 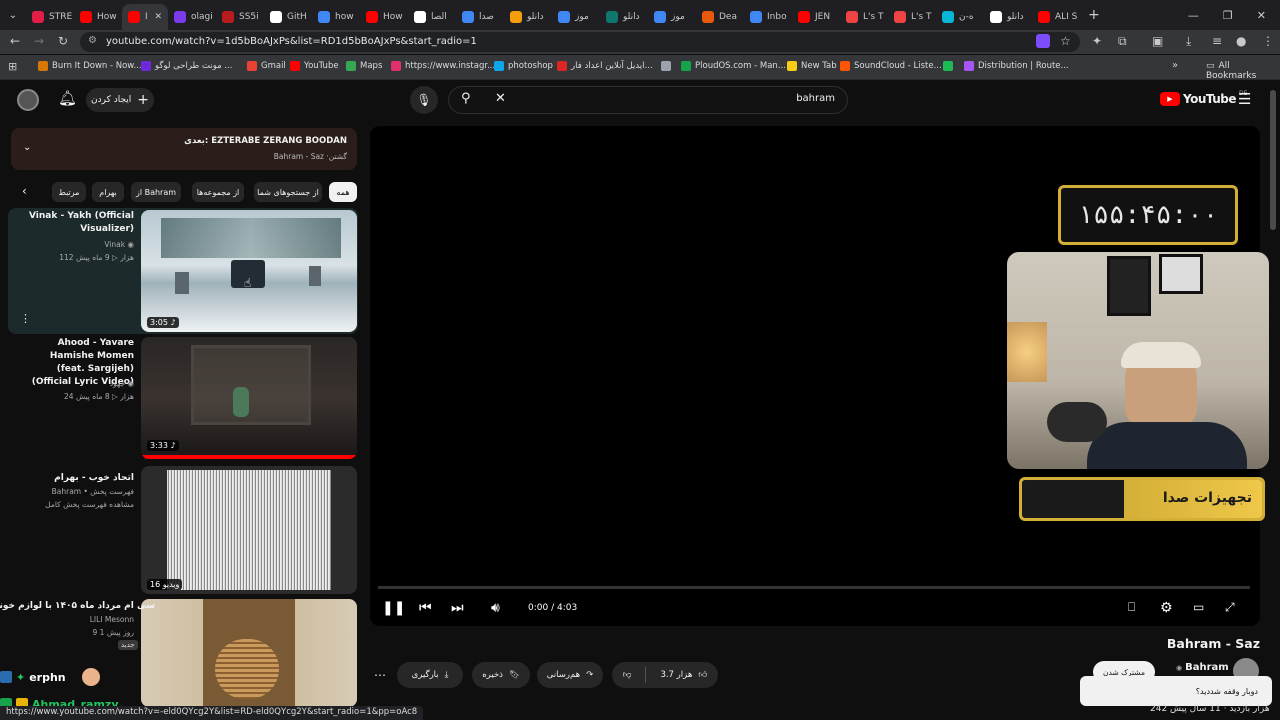 What do you see at coordinates (1122, 41) in the screenshot?
I see `extensions-icon: ⧉` at bounding box center [1122, 41].